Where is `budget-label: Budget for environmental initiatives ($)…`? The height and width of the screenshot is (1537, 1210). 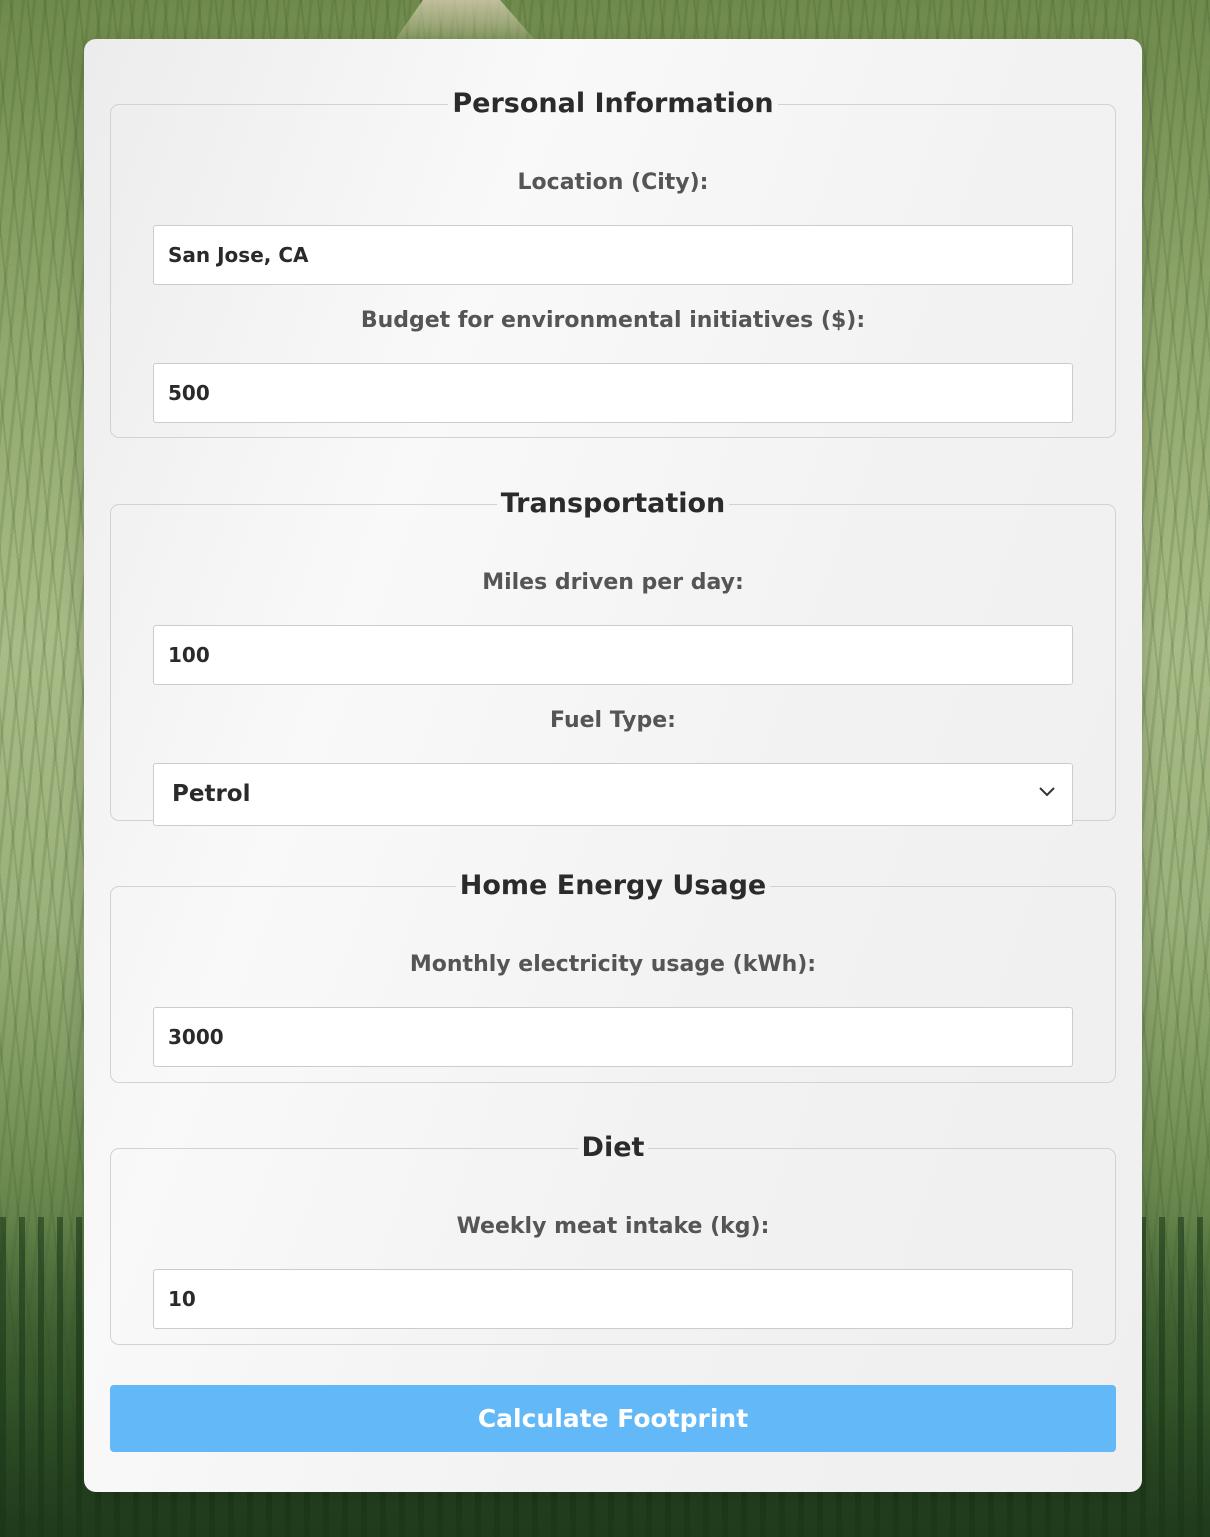 budget-label: Budget for environmental initiatives ($)… is located at coordinates (613, 320).